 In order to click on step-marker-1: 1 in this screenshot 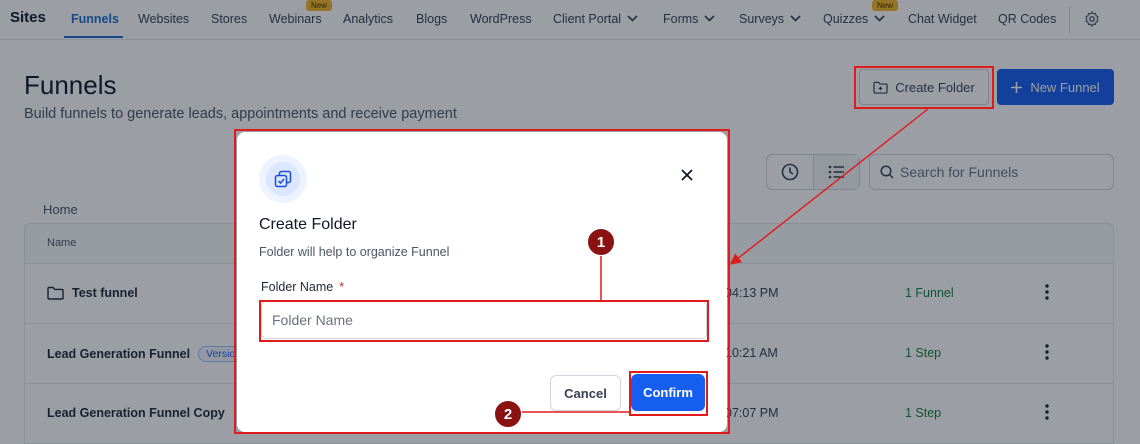, I will do `click(601, 242)`.